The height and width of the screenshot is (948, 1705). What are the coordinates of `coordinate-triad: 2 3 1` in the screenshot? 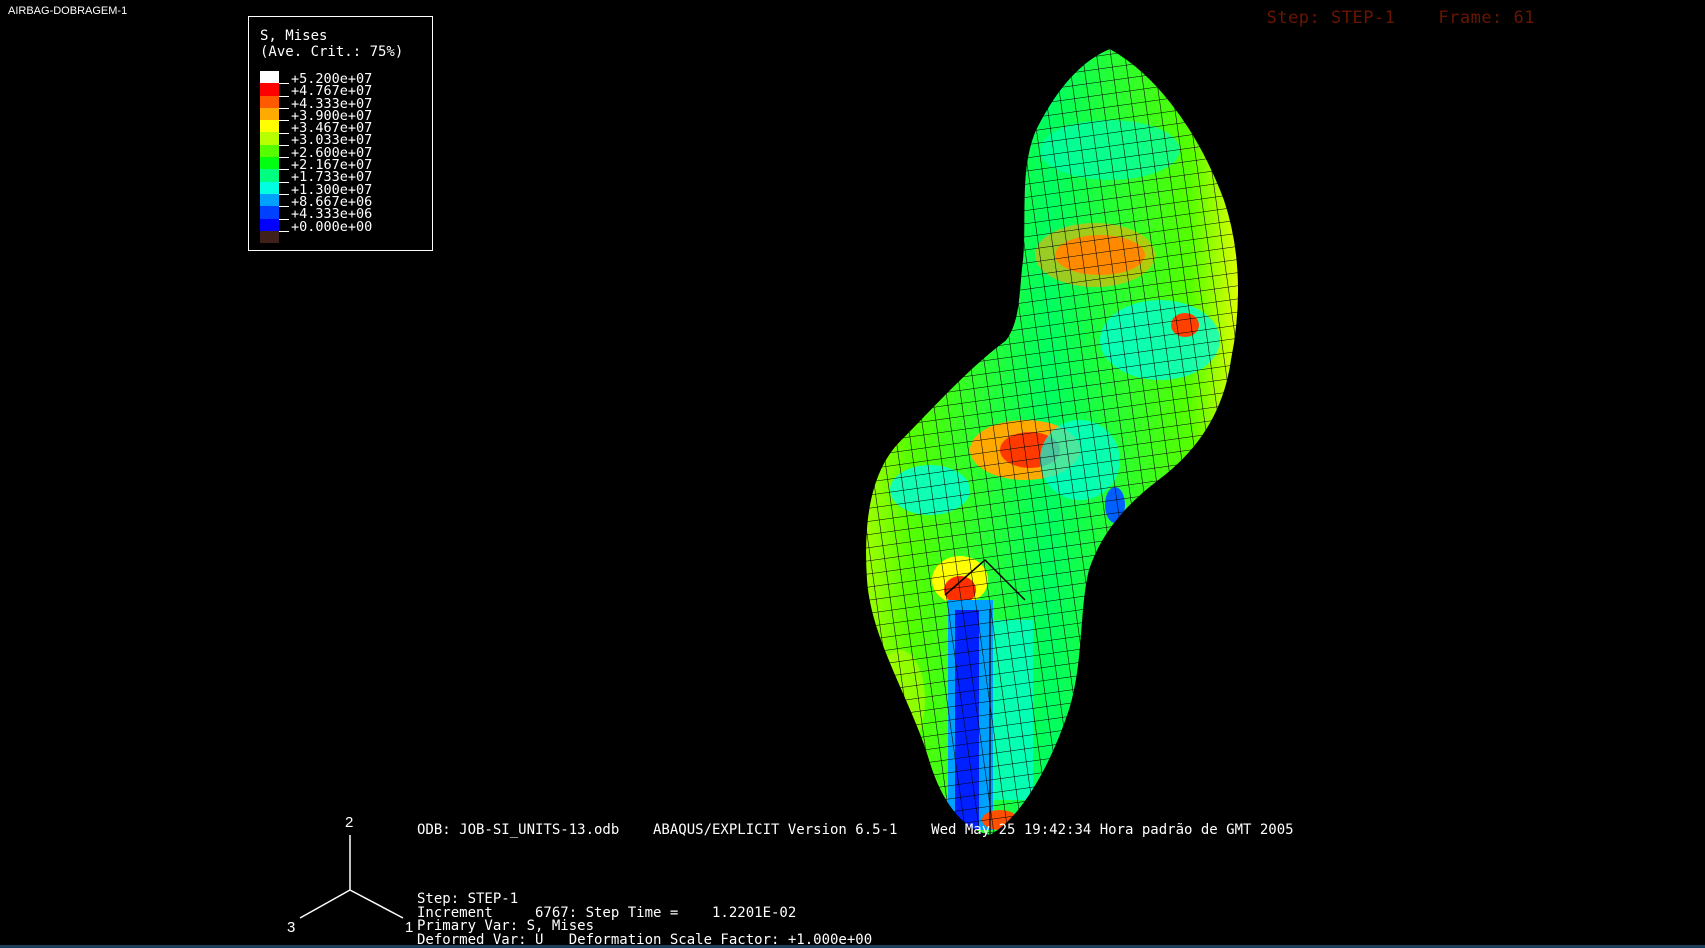 It's located at (350, 875).